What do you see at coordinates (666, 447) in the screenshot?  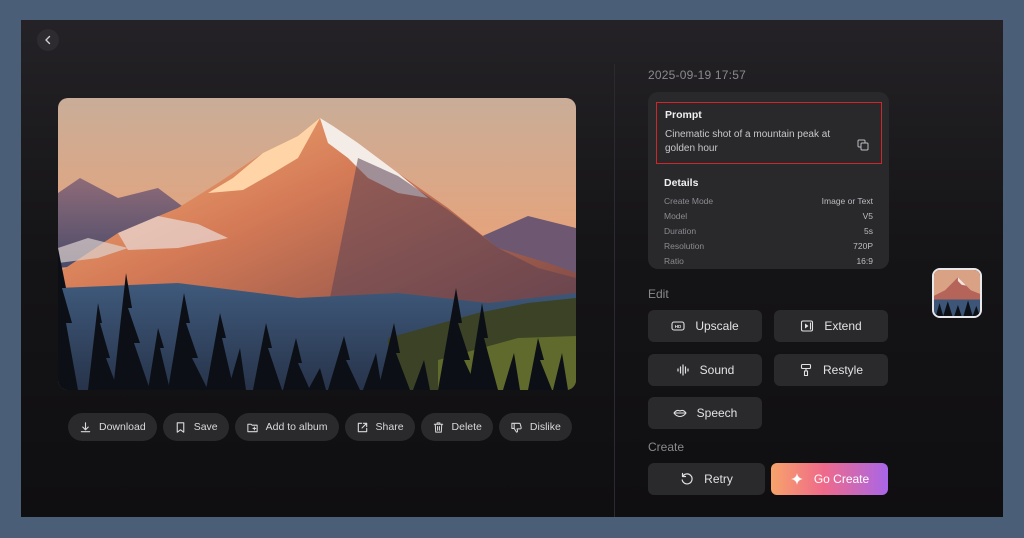 I see `create-section-label: Create` at bounding box center [666, 447].